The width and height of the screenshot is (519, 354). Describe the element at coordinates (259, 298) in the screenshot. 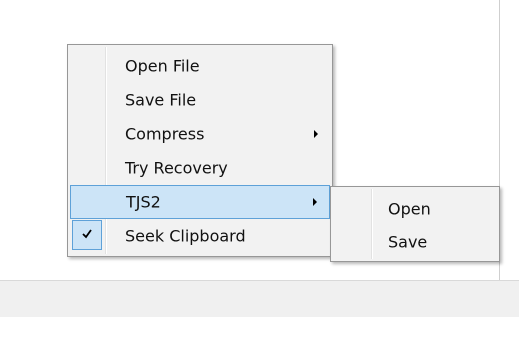

I see `status-bar` at that location.